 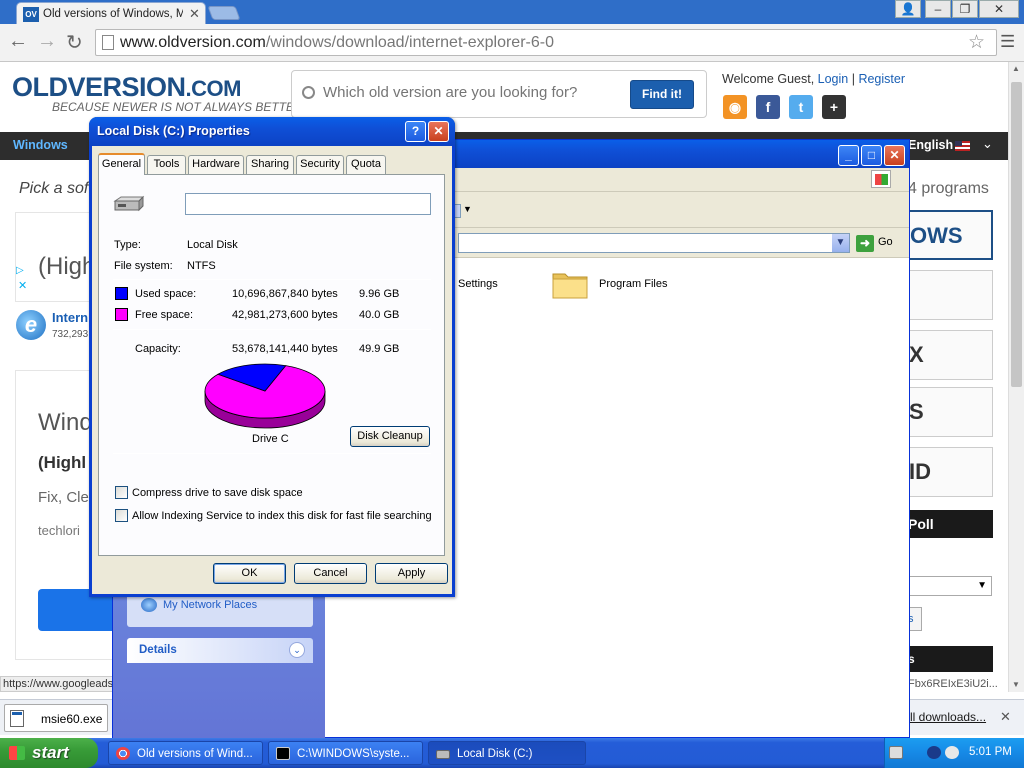 What do you see at coordinates (390, 436) in the screenshot?
I see `disk-cleanup-button: Disk Cleanup` at bounding box center [390, 436].